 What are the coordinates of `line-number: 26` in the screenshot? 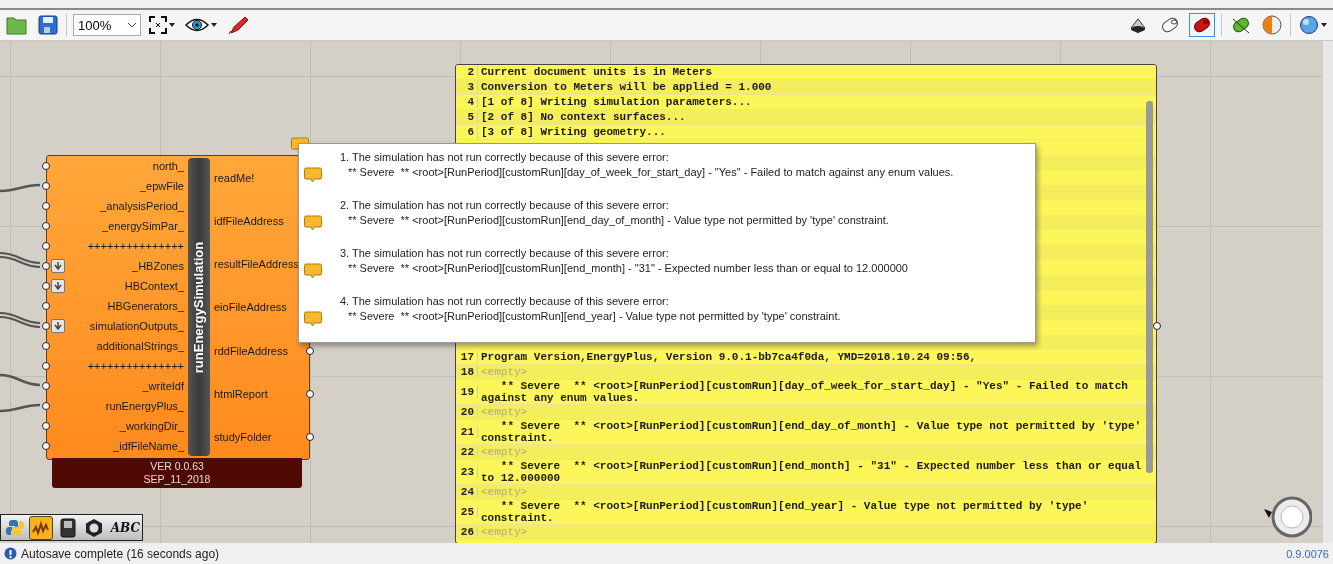 It's located at (467, 532).